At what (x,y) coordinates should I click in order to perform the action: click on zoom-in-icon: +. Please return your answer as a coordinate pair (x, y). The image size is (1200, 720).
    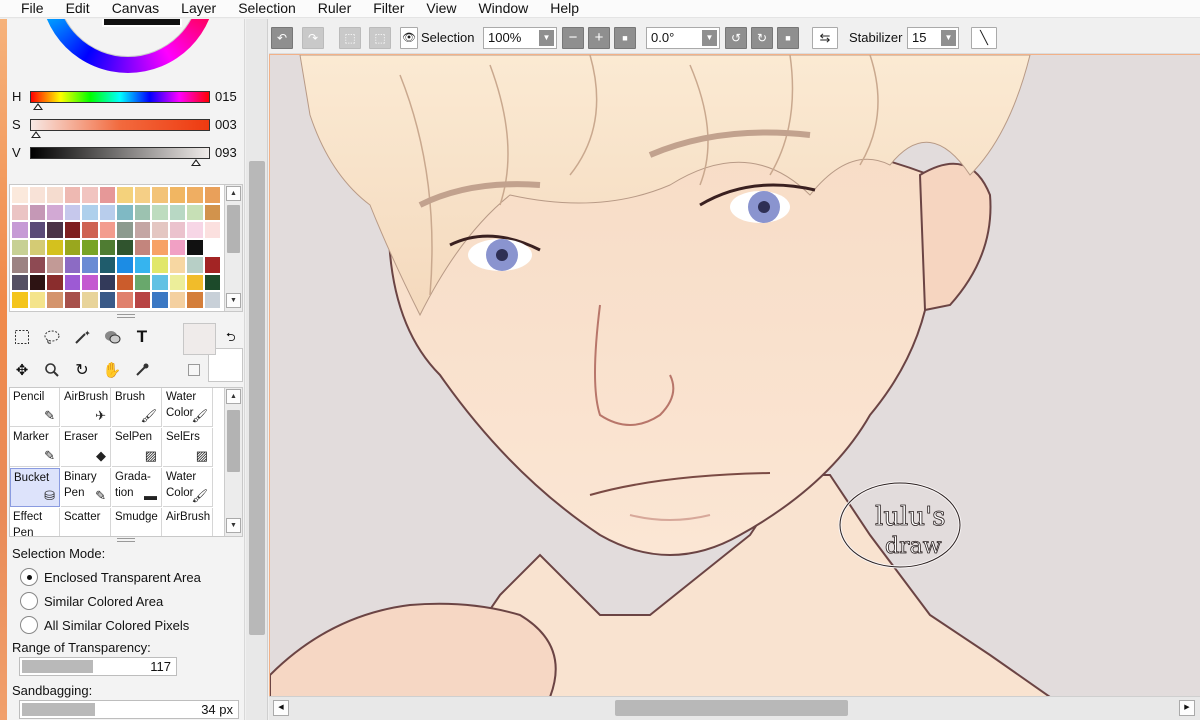
    Looking at the image, I should click on (599, 38).